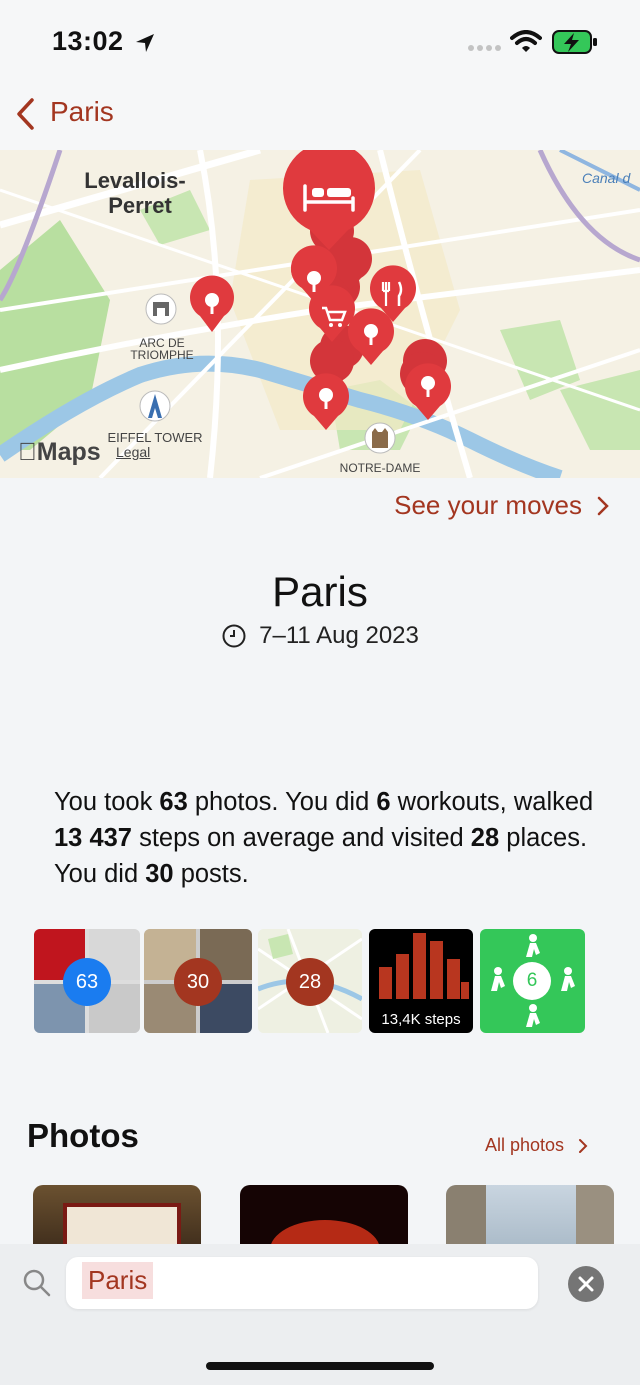 This screenshot has width=640, height=1385. What do you see at coordinates (234, 636) in the screenshot?
I see `clock-icon` at bounding box center [234, 636].